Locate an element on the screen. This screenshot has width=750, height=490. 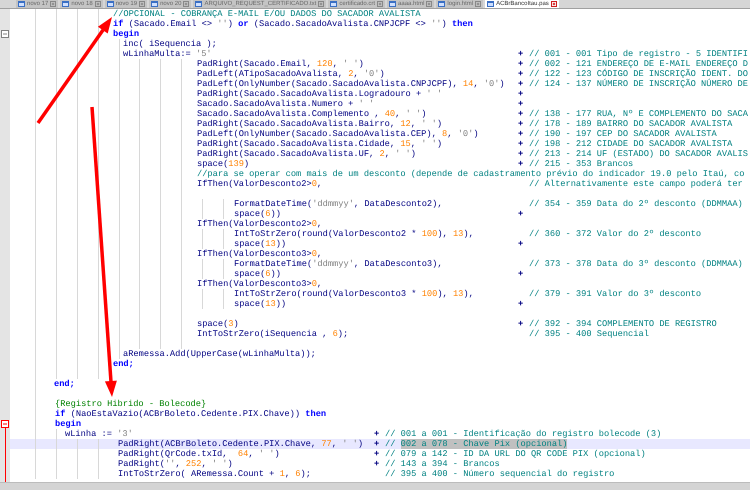
code-line: Sacado.SacadoAvalista.Numero + ' ' is located at coordinates (285, 104).